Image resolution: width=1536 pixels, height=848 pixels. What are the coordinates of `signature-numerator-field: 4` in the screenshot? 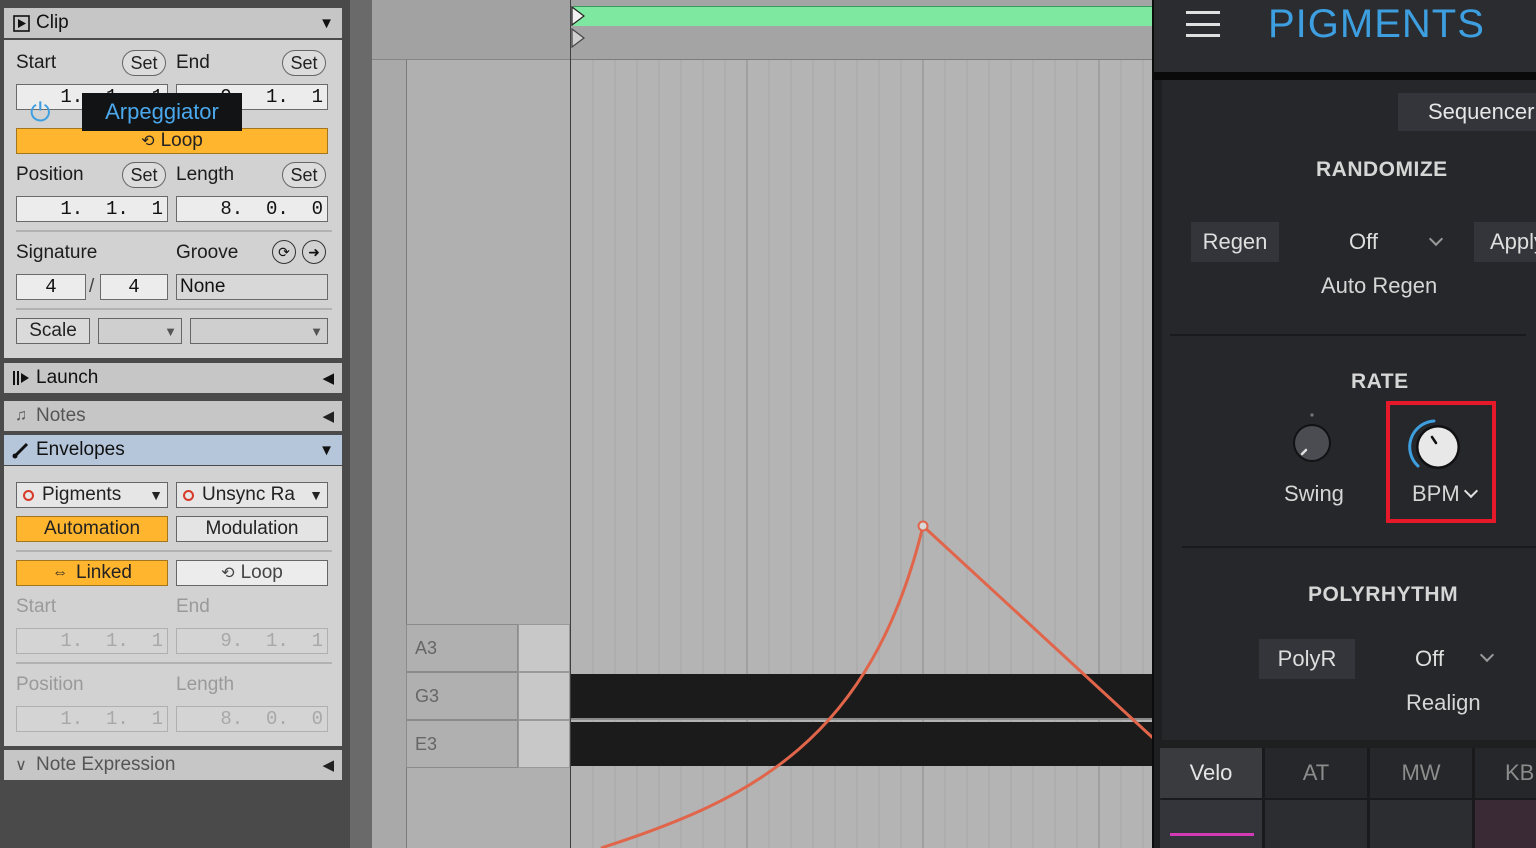 It's located at (51, 287).